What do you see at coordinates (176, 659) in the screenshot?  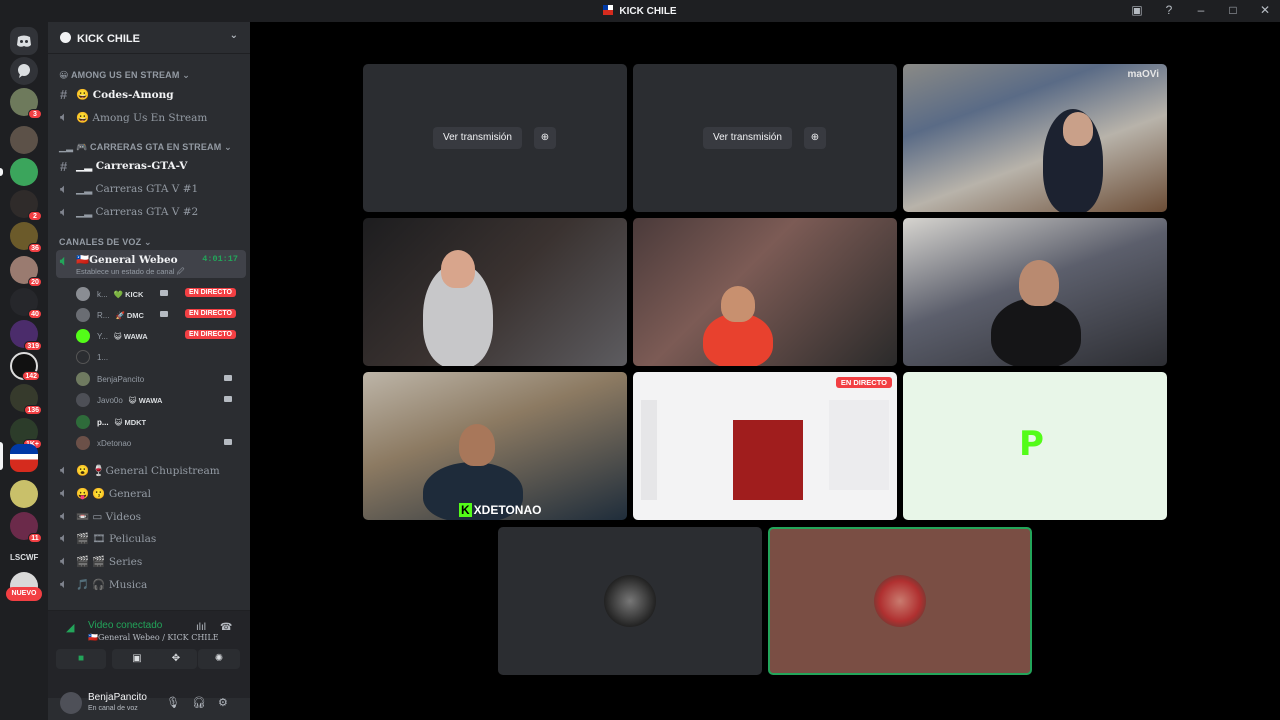 I see `activities-button: ✥` at bounding box center [176, 659].